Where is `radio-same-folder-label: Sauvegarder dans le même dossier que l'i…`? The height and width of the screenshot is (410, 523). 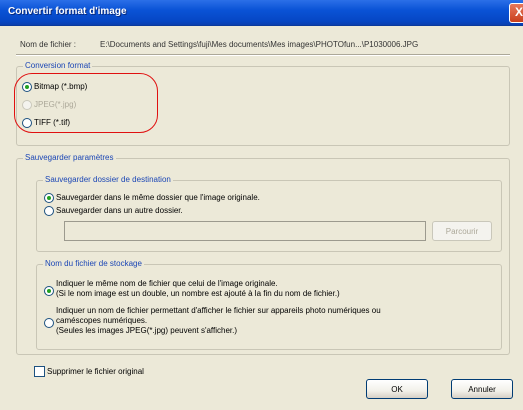 radio-same-folder-label: Sauvegarder dans le même dossier que l'i… is located at coordinates (158, 197).